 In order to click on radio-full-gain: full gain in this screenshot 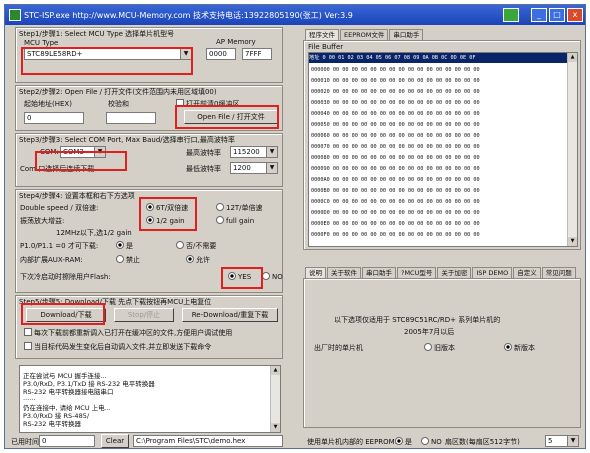, I will do `click(235, 220)`.